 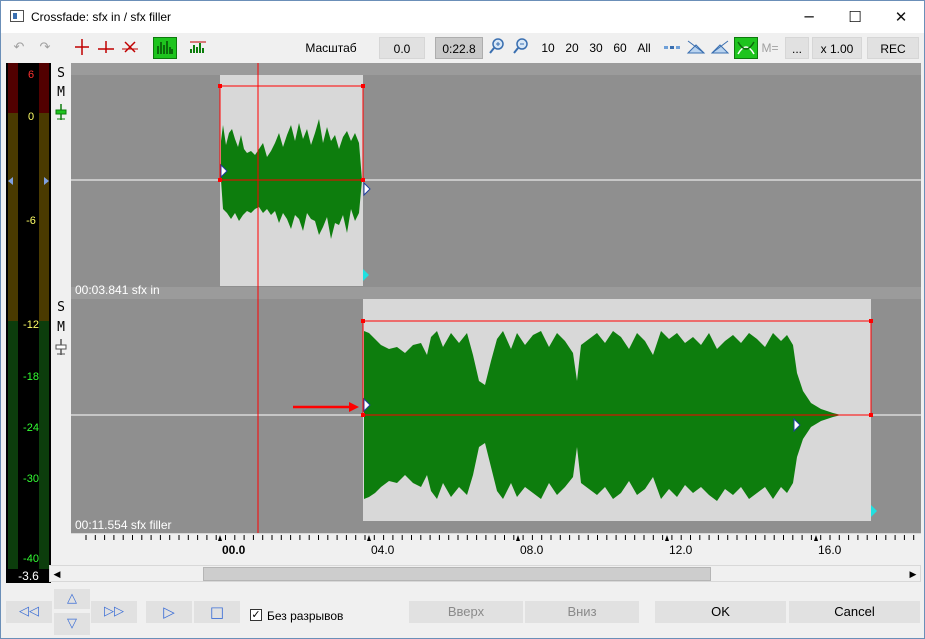 What do you see at coordinates (169, 612) in the screenshot?
I see `play-button: ▷` at bounding box center [169, 612].